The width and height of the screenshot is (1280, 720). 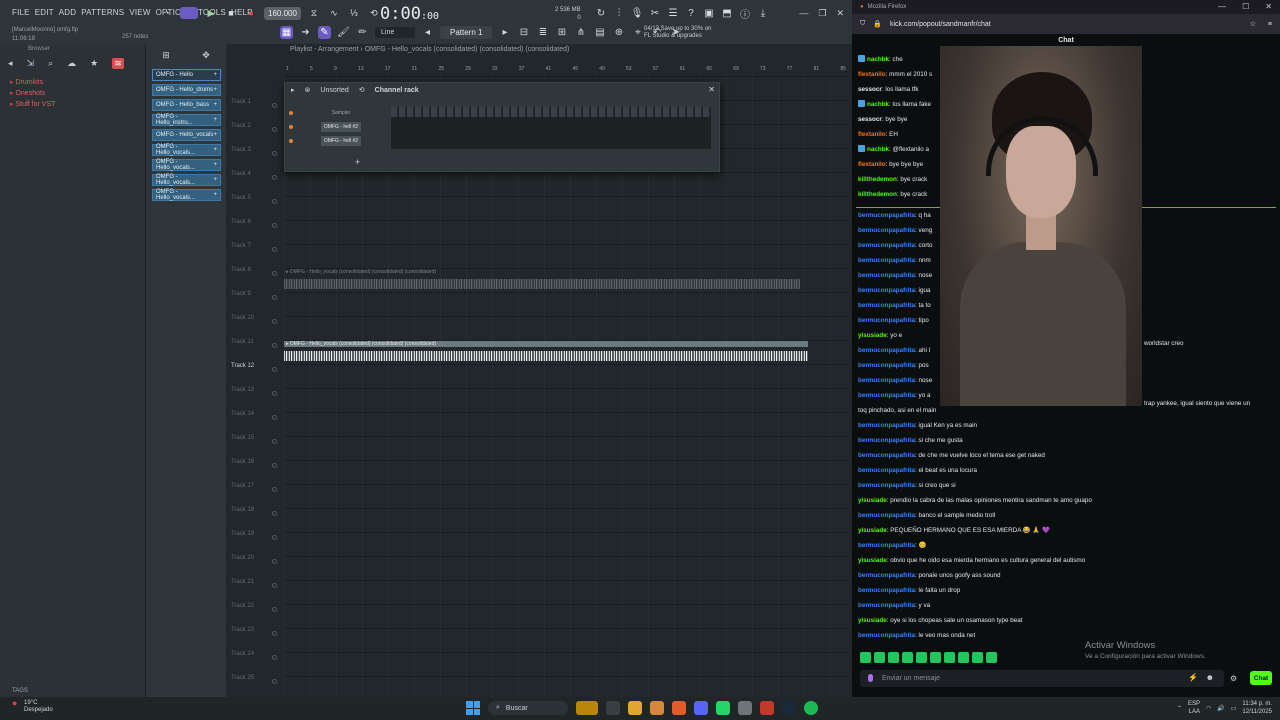 What do you see at coordinates (427, 32) in the screenshot?
I see `arrow-left-icon: ◂` at bounding box center [427, 32].